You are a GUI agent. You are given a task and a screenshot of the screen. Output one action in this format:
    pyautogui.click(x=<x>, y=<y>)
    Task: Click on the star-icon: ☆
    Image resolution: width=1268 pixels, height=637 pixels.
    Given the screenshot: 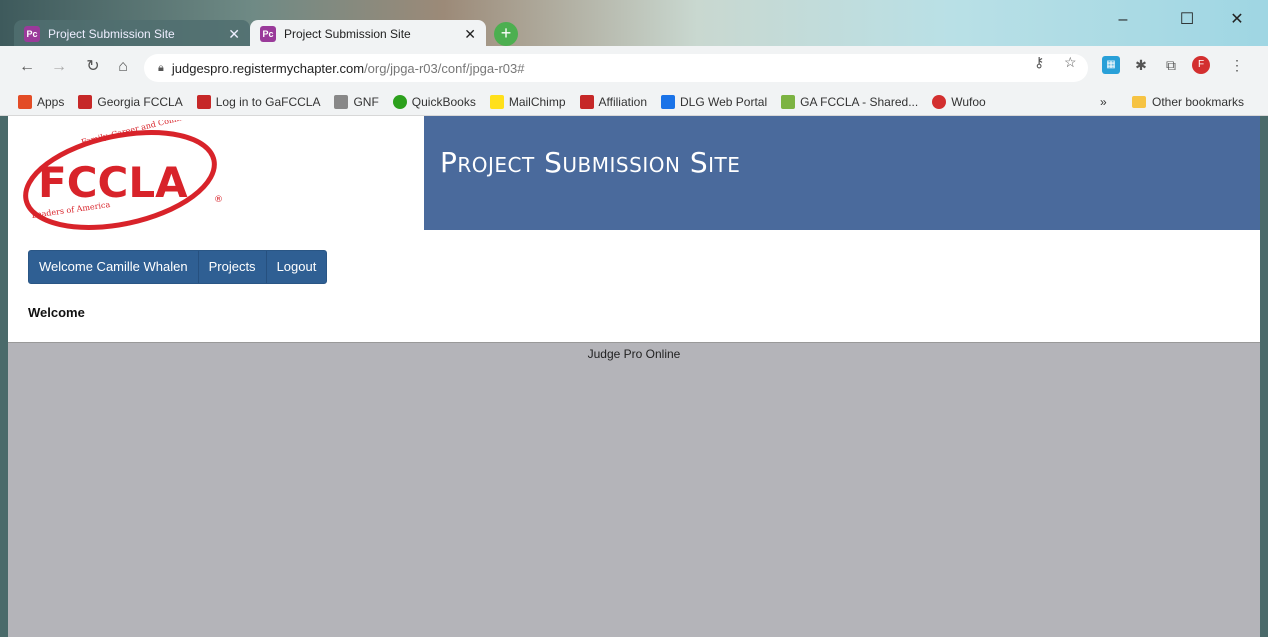 What is the action you would take?
    pyautogui.click(x=1070, y=62)
    